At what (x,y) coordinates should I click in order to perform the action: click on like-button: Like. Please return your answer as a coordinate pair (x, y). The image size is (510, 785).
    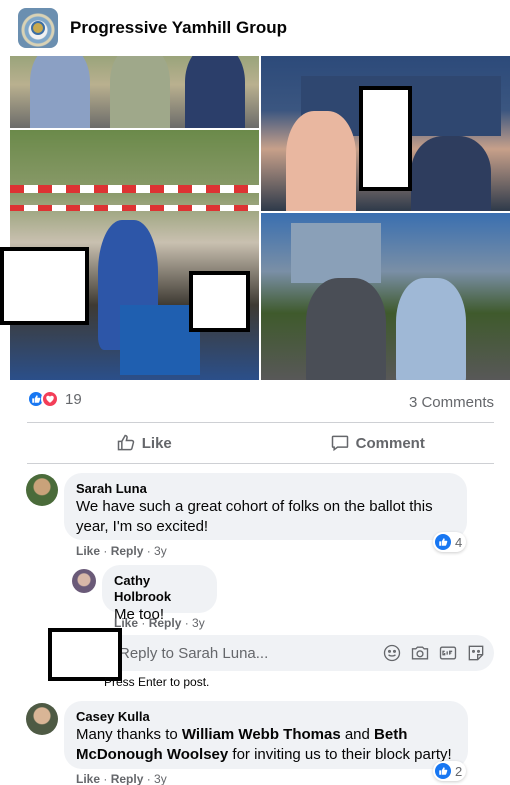
    Looking at the image, I should click on (144, 443).